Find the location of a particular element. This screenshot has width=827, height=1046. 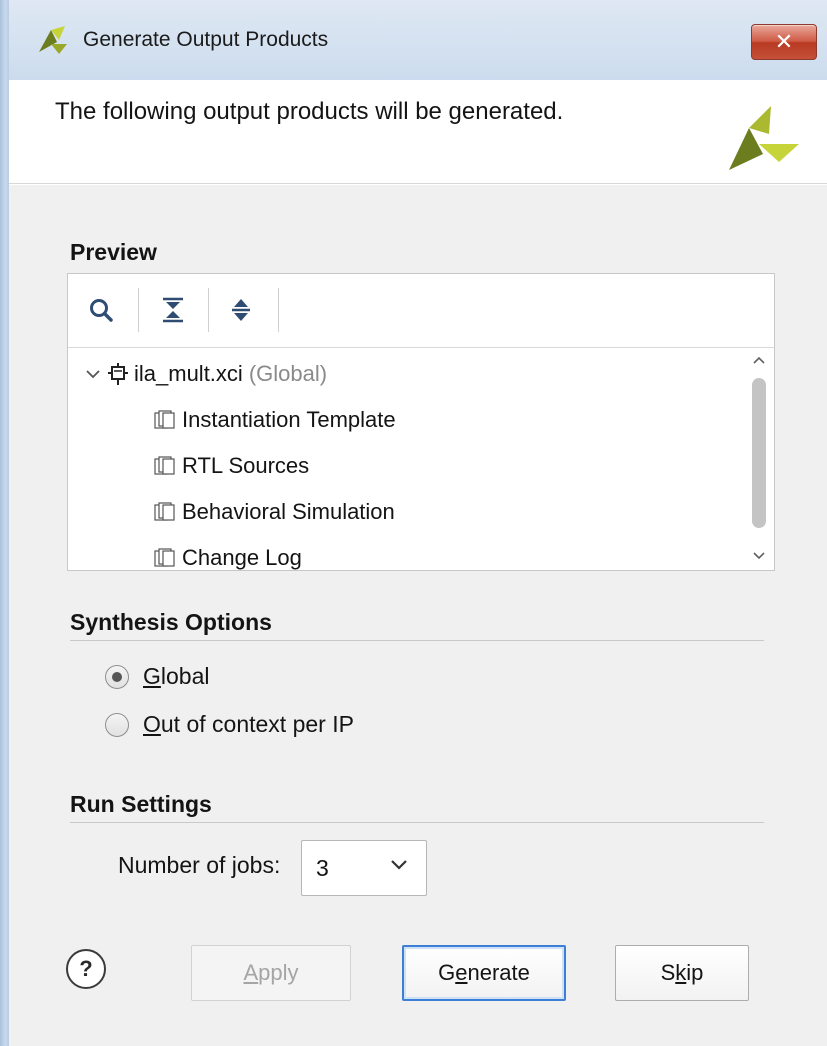

tree-item-change-log: Change Log is located at coordinates (406, 553).